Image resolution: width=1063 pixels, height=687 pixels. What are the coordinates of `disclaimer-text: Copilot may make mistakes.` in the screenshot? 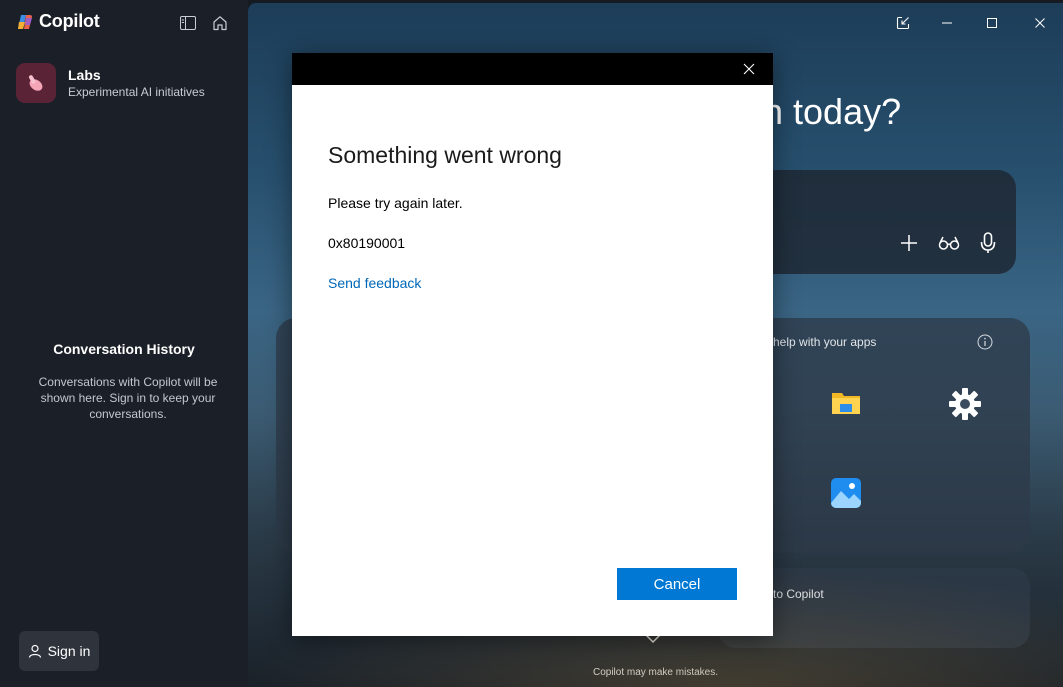 It's located at (655, 672).